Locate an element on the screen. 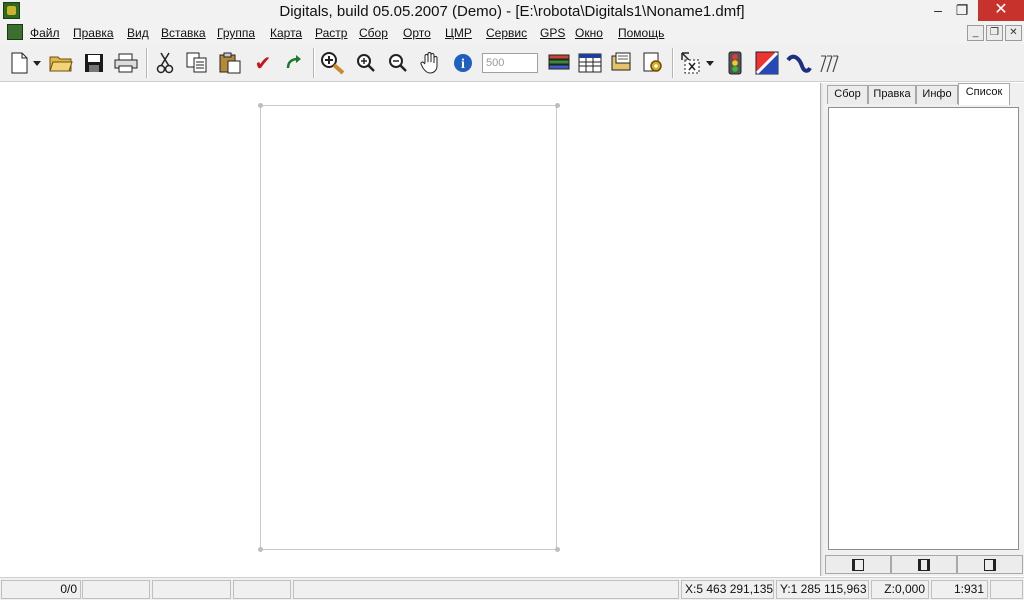  status-z-coordinate: Z:0,000 is located at coordinates (900, 589).